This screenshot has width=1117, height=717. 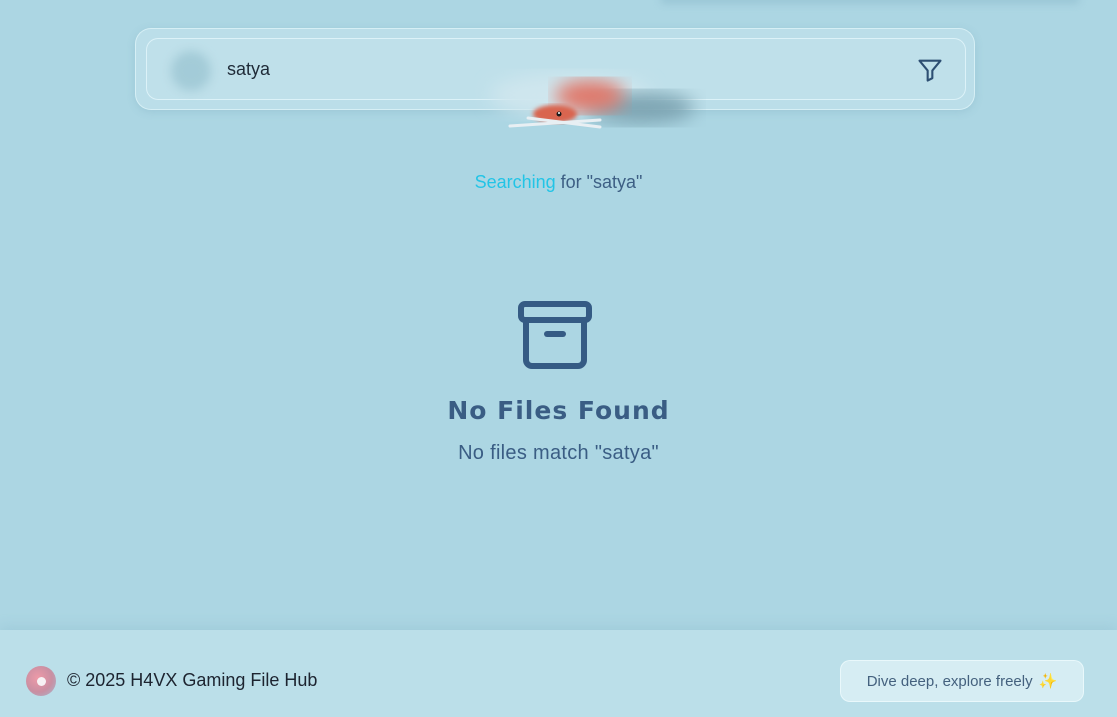 I want to click on empty-state-subtitle: No files match "satya", so click(x=558, y=453).